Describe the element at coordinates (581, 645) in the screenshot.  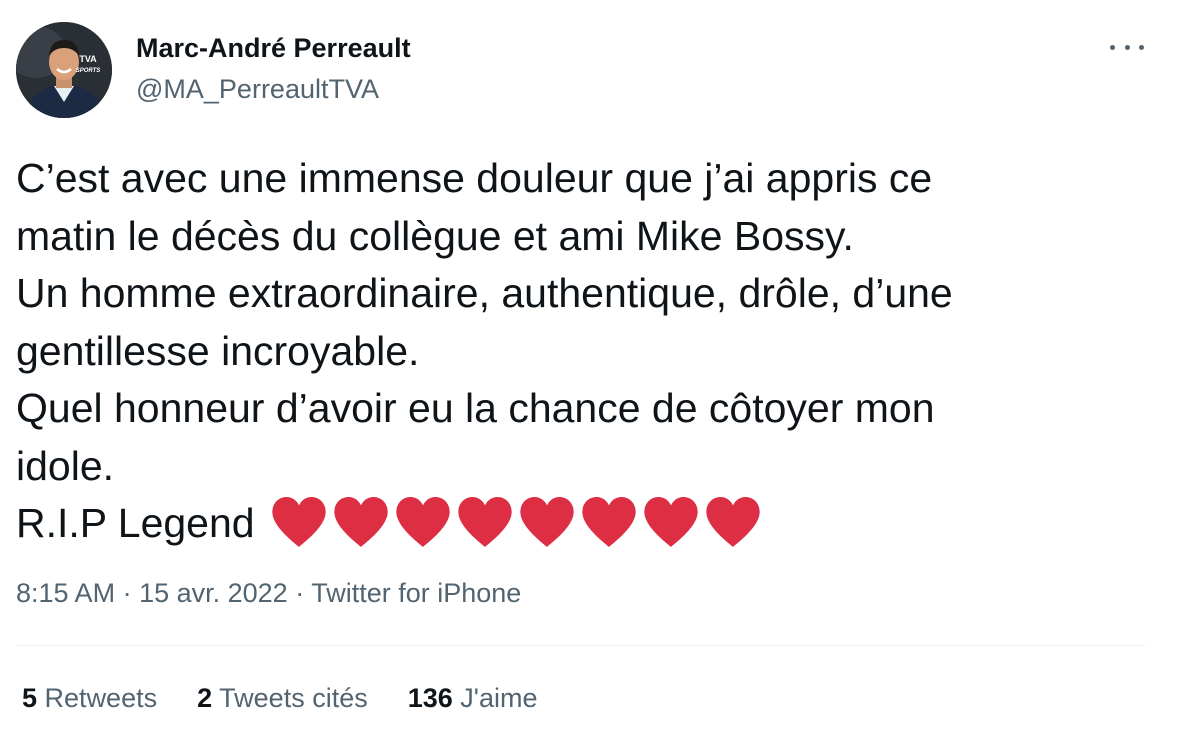
I see `divider` at that location.